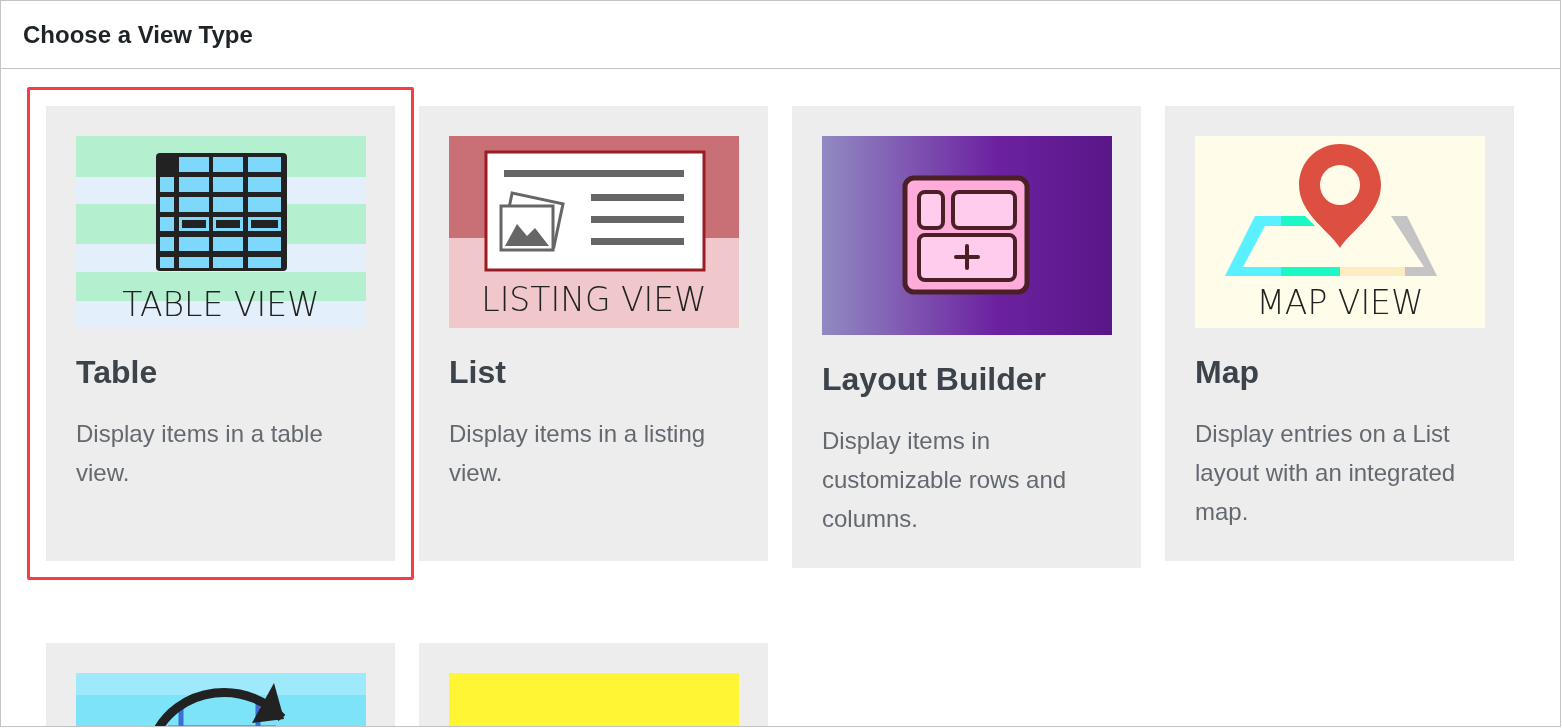  I want to click on map-pin-icon, so click(1331, 210).